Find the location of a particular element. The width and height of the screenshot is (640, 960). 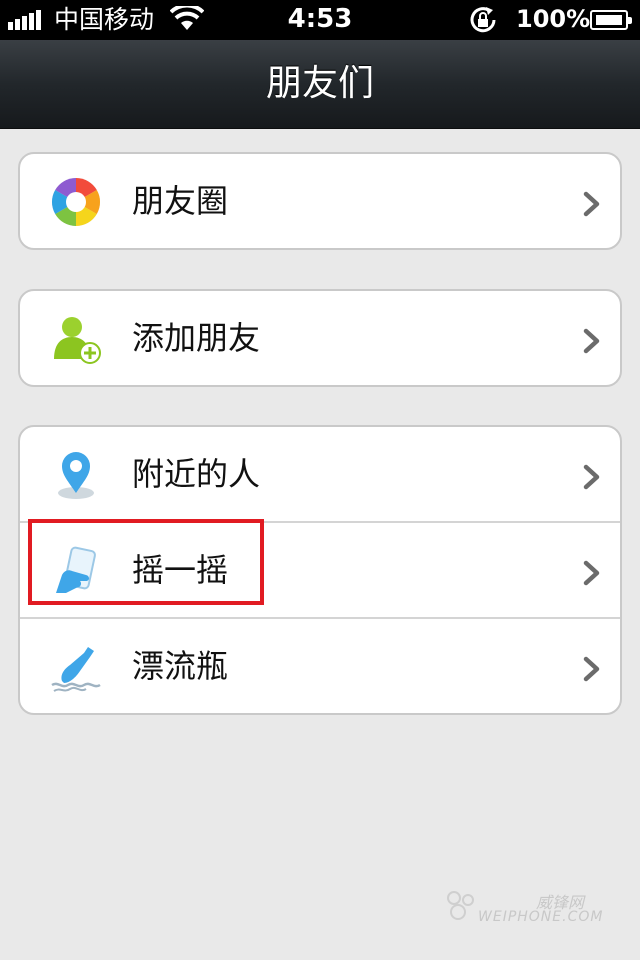

nav-bar: 朋友们 is located at coordinates (320, 84).